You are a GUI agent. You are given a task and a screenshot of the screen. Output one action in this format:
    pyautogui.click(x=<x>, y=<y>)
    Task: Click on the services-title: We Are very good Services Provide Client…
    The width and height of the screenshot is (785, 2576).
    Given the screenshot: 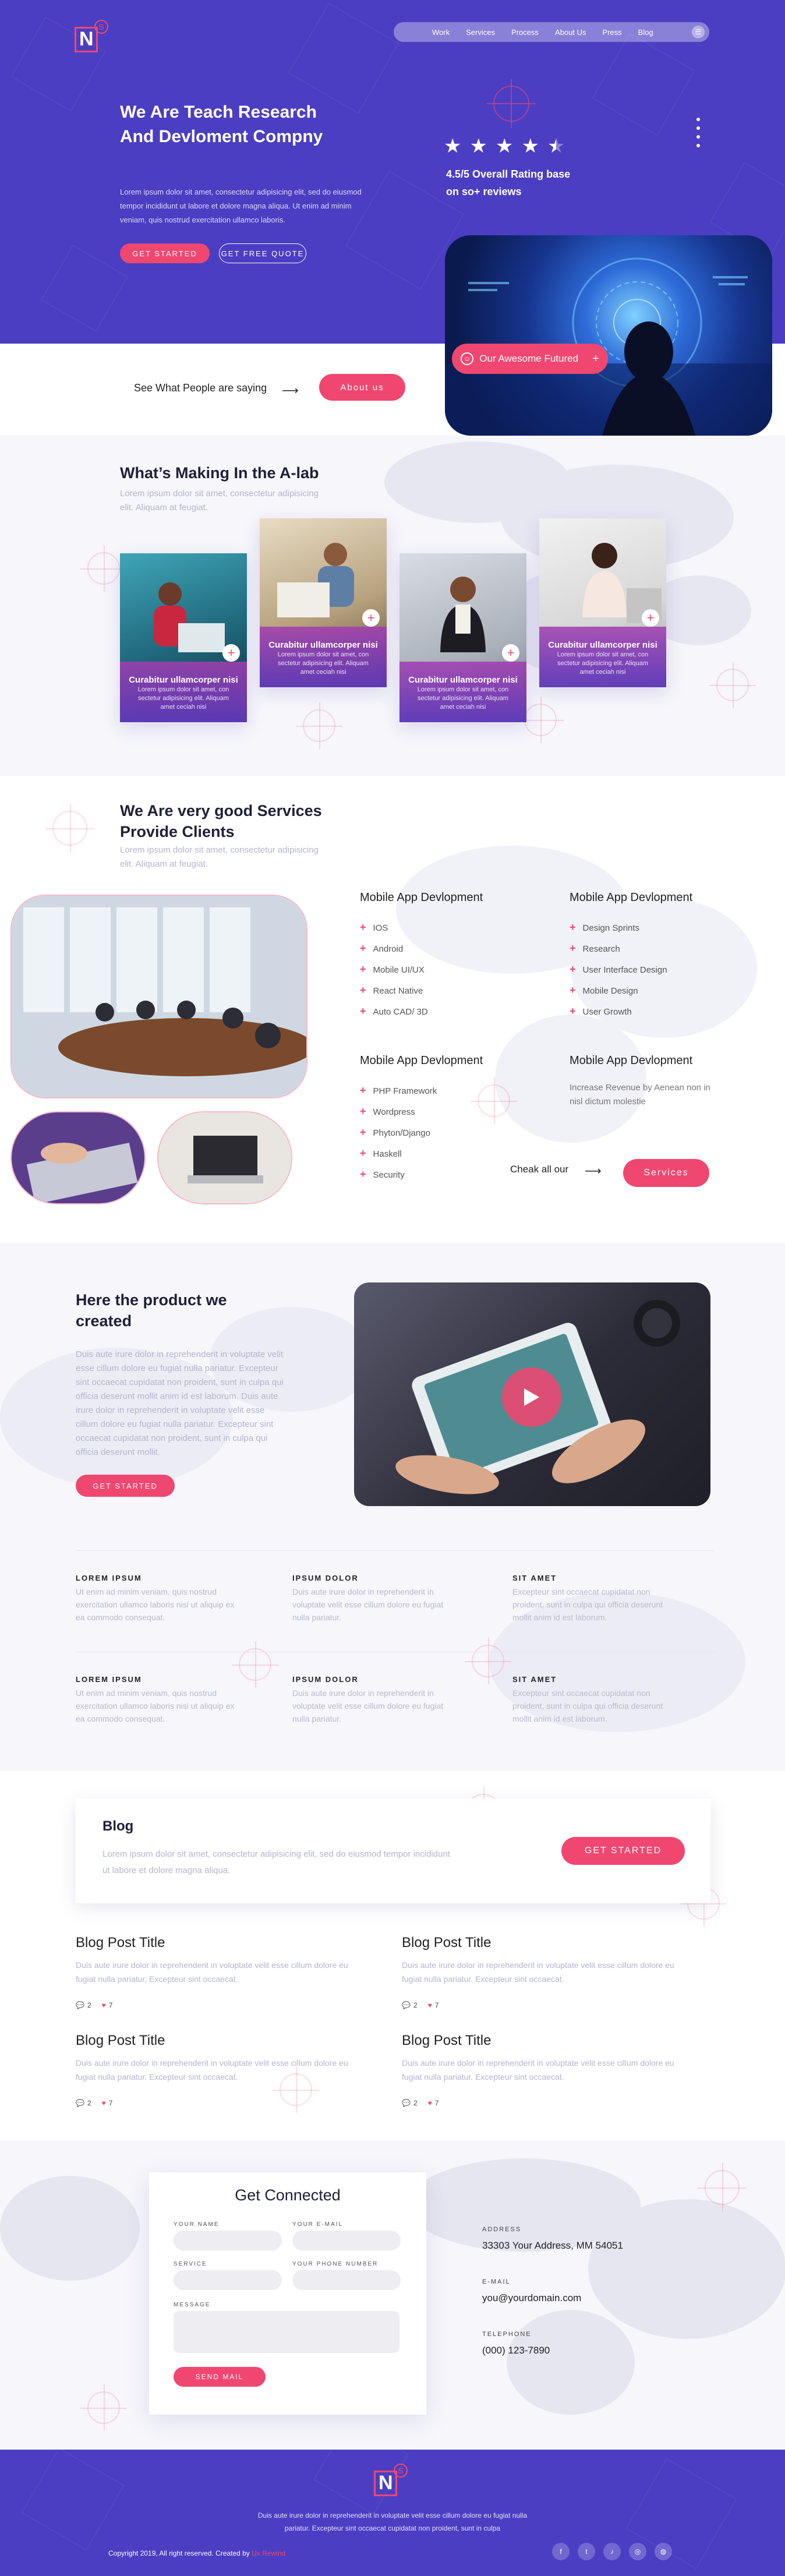 What is the action you would take?
    pyautogui.click(x=221, y=821)
    